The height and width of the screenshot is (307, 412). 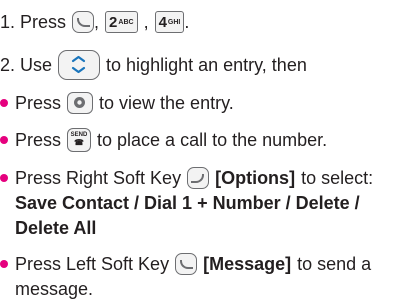 What do you see at coordinates (212, 139) in the screenshot?
I see `bullet-call-suffix: to place a call to the number.` at bounding box center [212, 139].